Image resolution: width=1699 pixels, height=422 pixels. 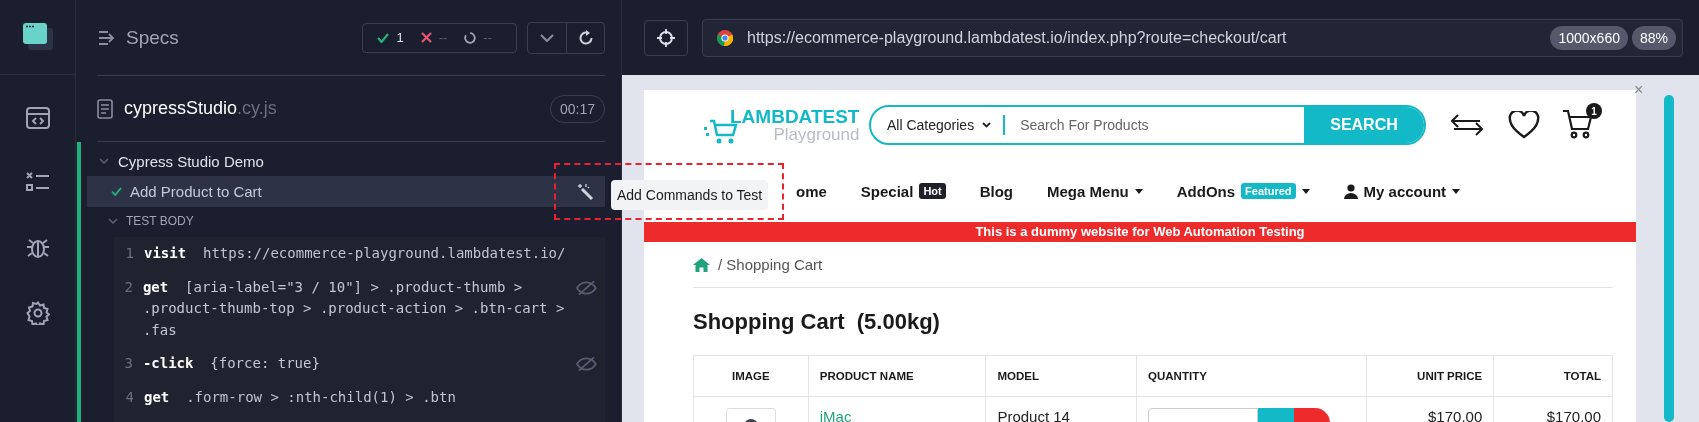 What do you see at coordinates (107, 37) in the screenshot?
I see `specs-icon` at bounding box center [107, 37].